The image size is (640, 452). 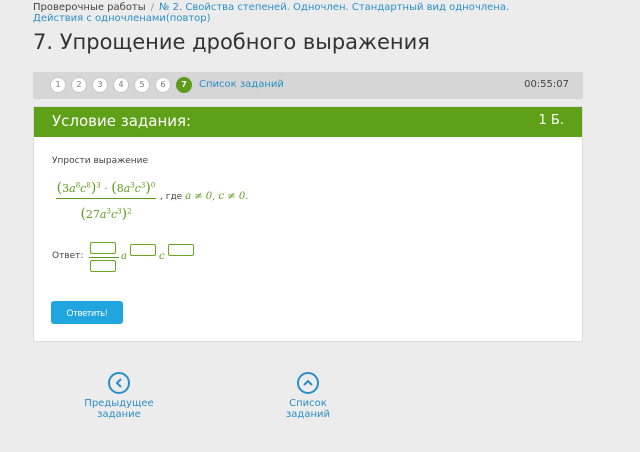 I want to click on task-header-title: Условие задания:, so click(x=122, y=121).